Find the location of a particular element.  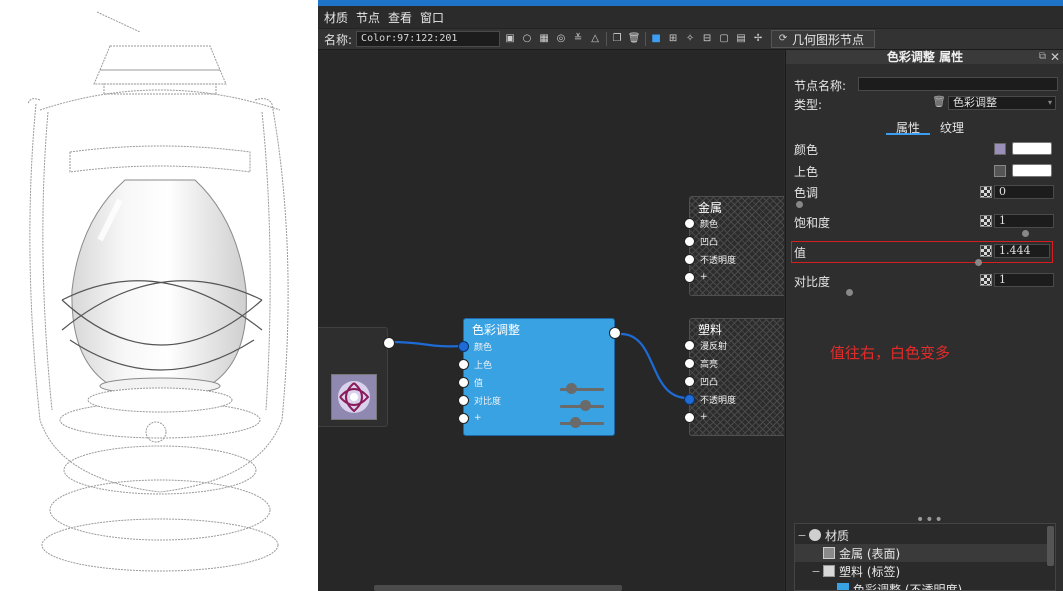

menu-node: 节点 is located at coordinates (368, 17).